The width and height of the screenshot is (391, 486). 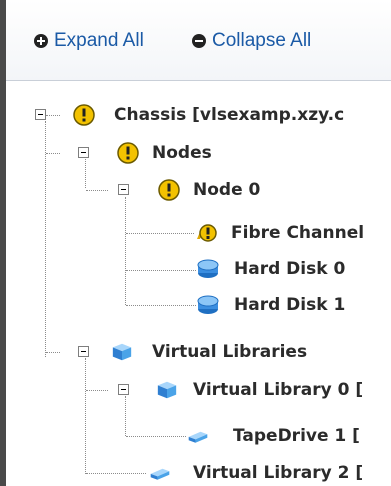 I want to click on minus-circle-icon, so click(x=199, y=41).